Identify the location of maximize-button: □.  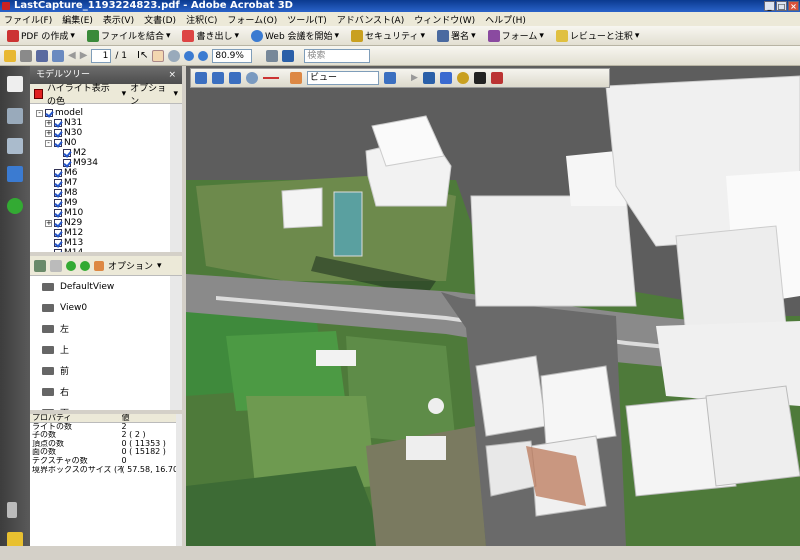
(781, 6).